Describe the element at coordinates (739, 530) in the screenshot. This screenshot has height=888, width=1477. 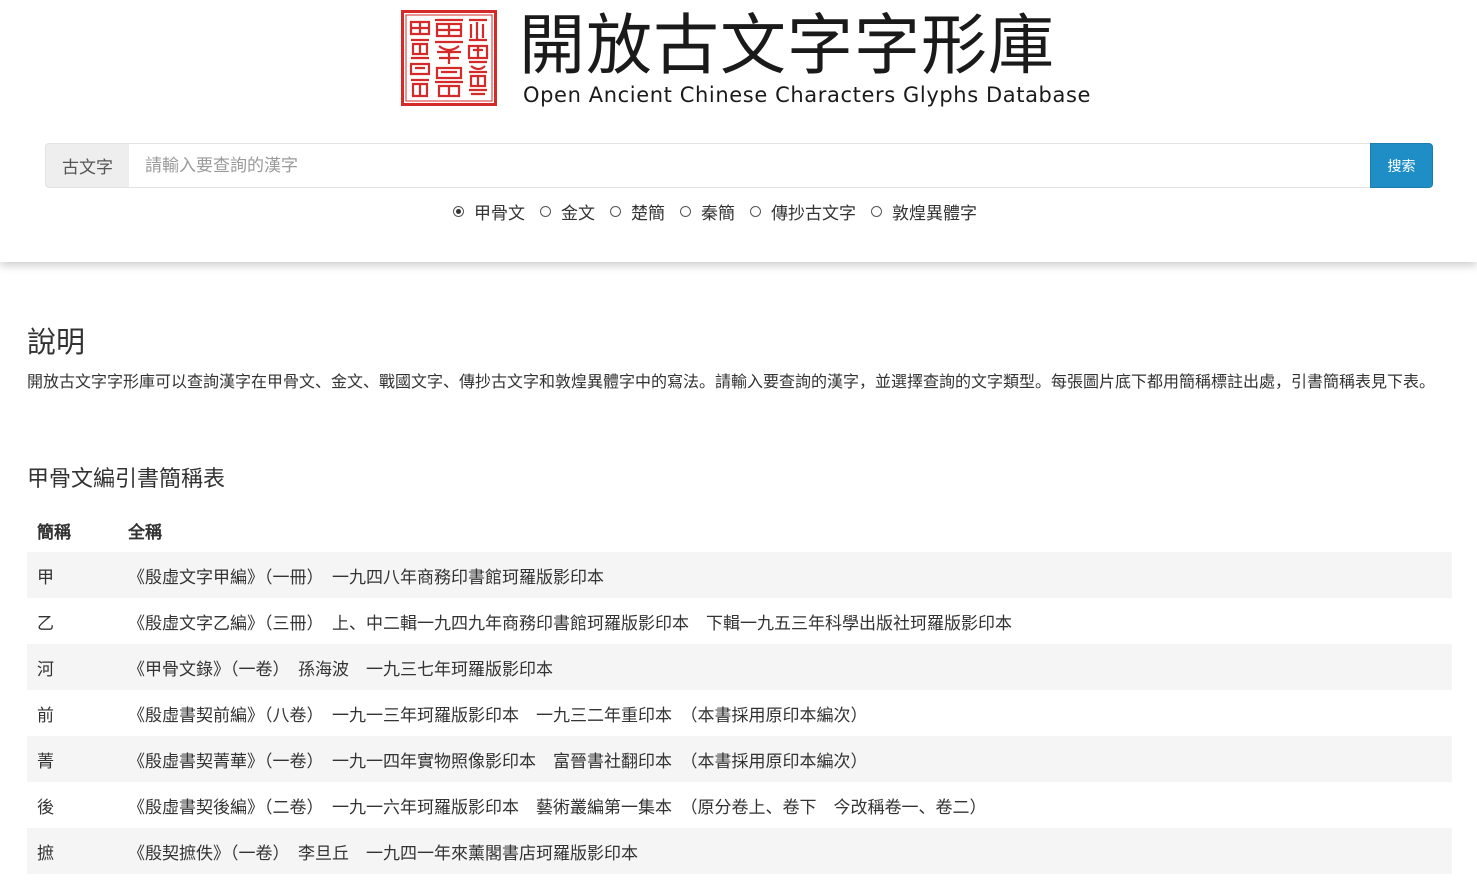
I see `table-header-row: 簡稱 全稱` at that location.